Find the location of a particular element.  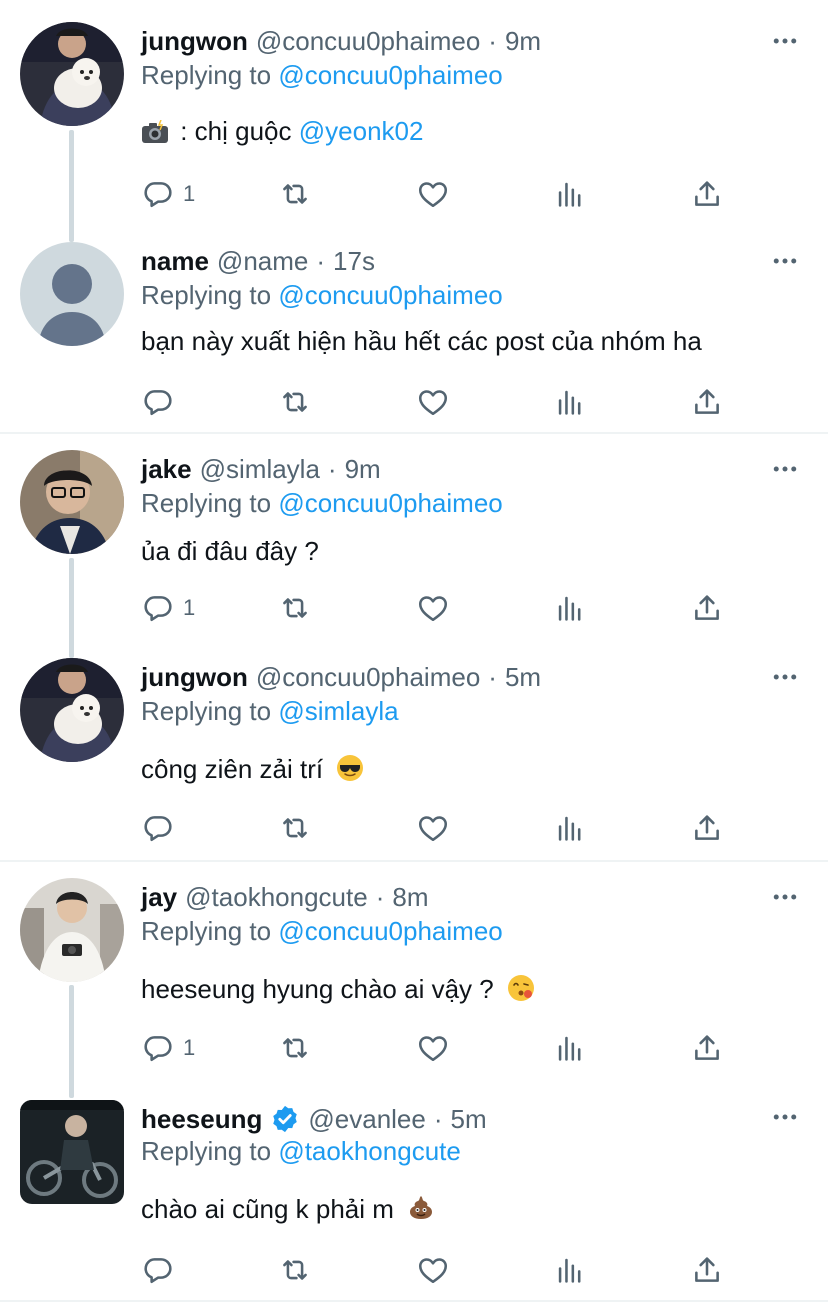

reply-mention-link: @simlayla is located at coordinates (338, 711).